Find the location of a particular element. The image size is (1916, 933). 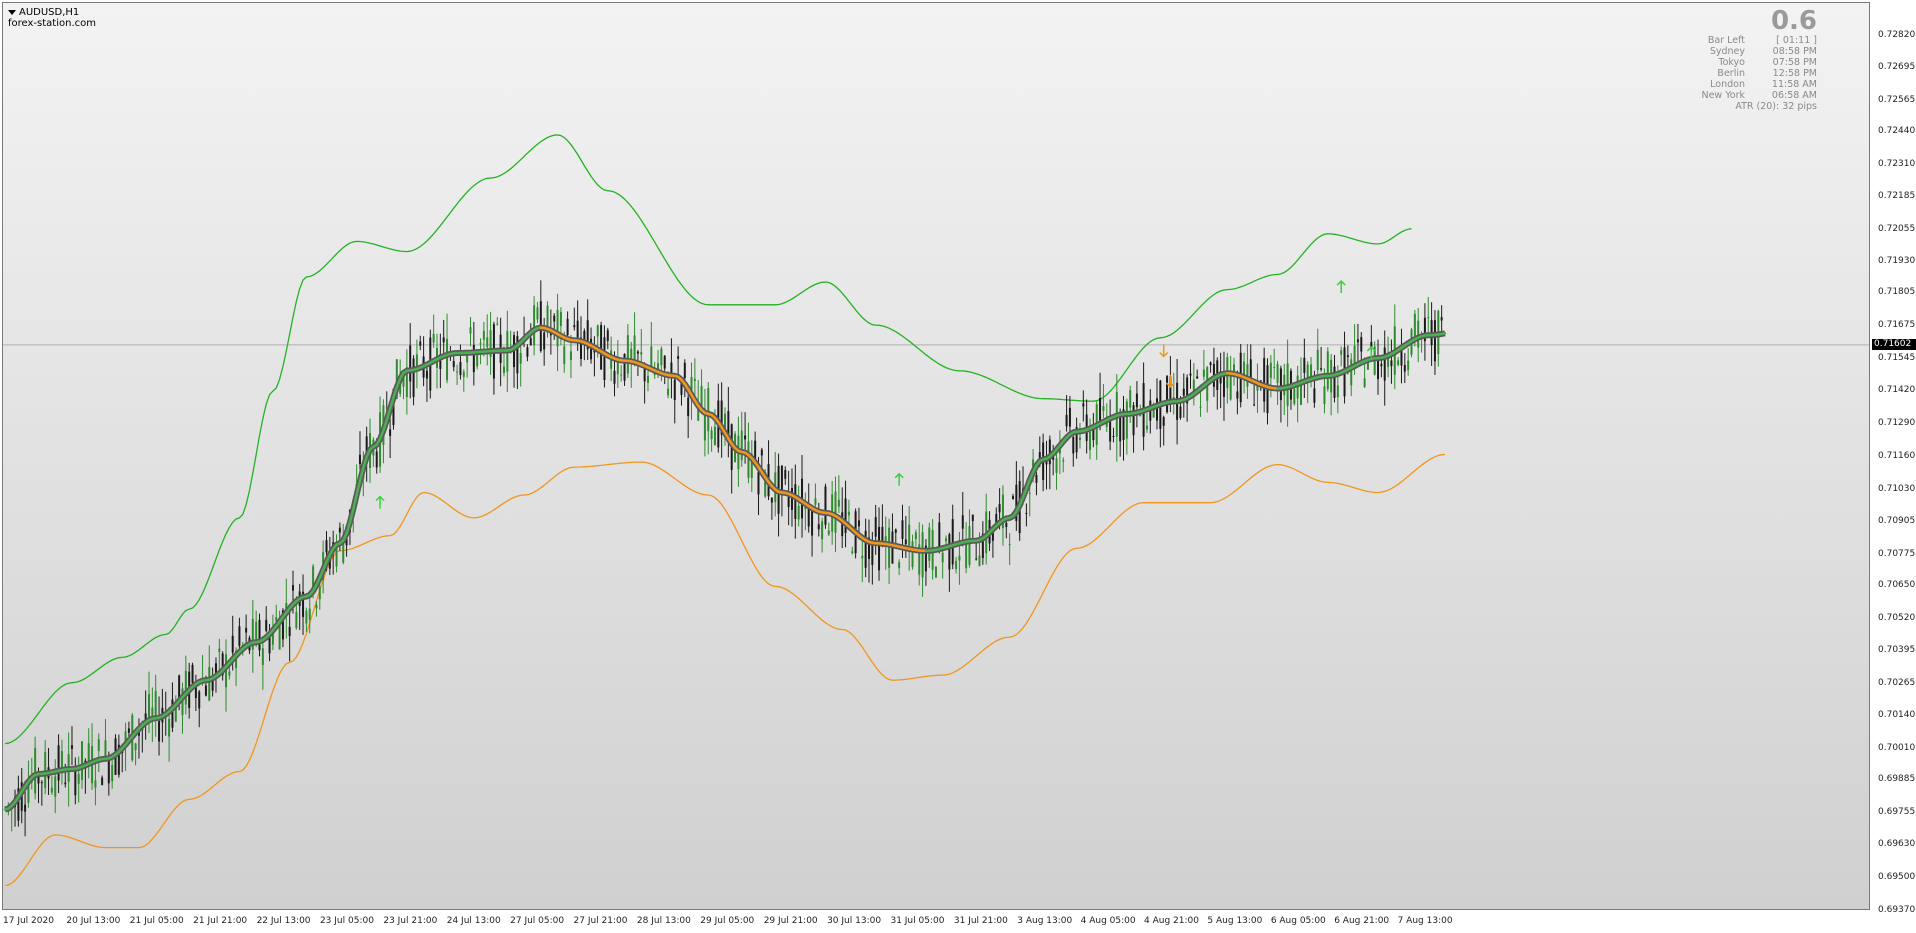

time-tick-label: 24 Jul 13:00 is located at coordinates (473, 921).